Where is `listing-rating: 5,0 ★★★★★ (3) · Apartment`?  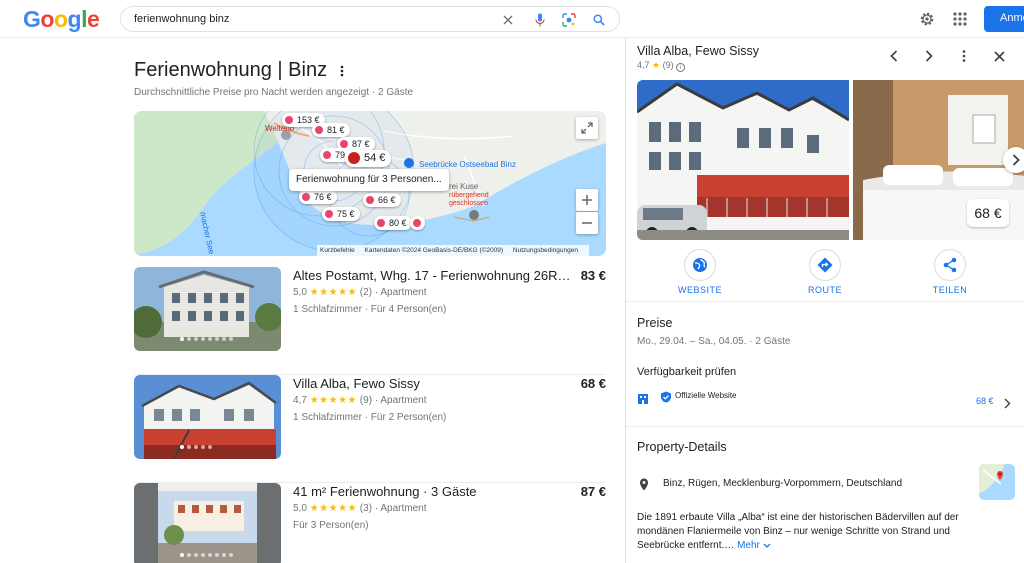
listing-rating: 5,0 ★★★★★ (3) · Apartment is located at coordinates (360, 508).